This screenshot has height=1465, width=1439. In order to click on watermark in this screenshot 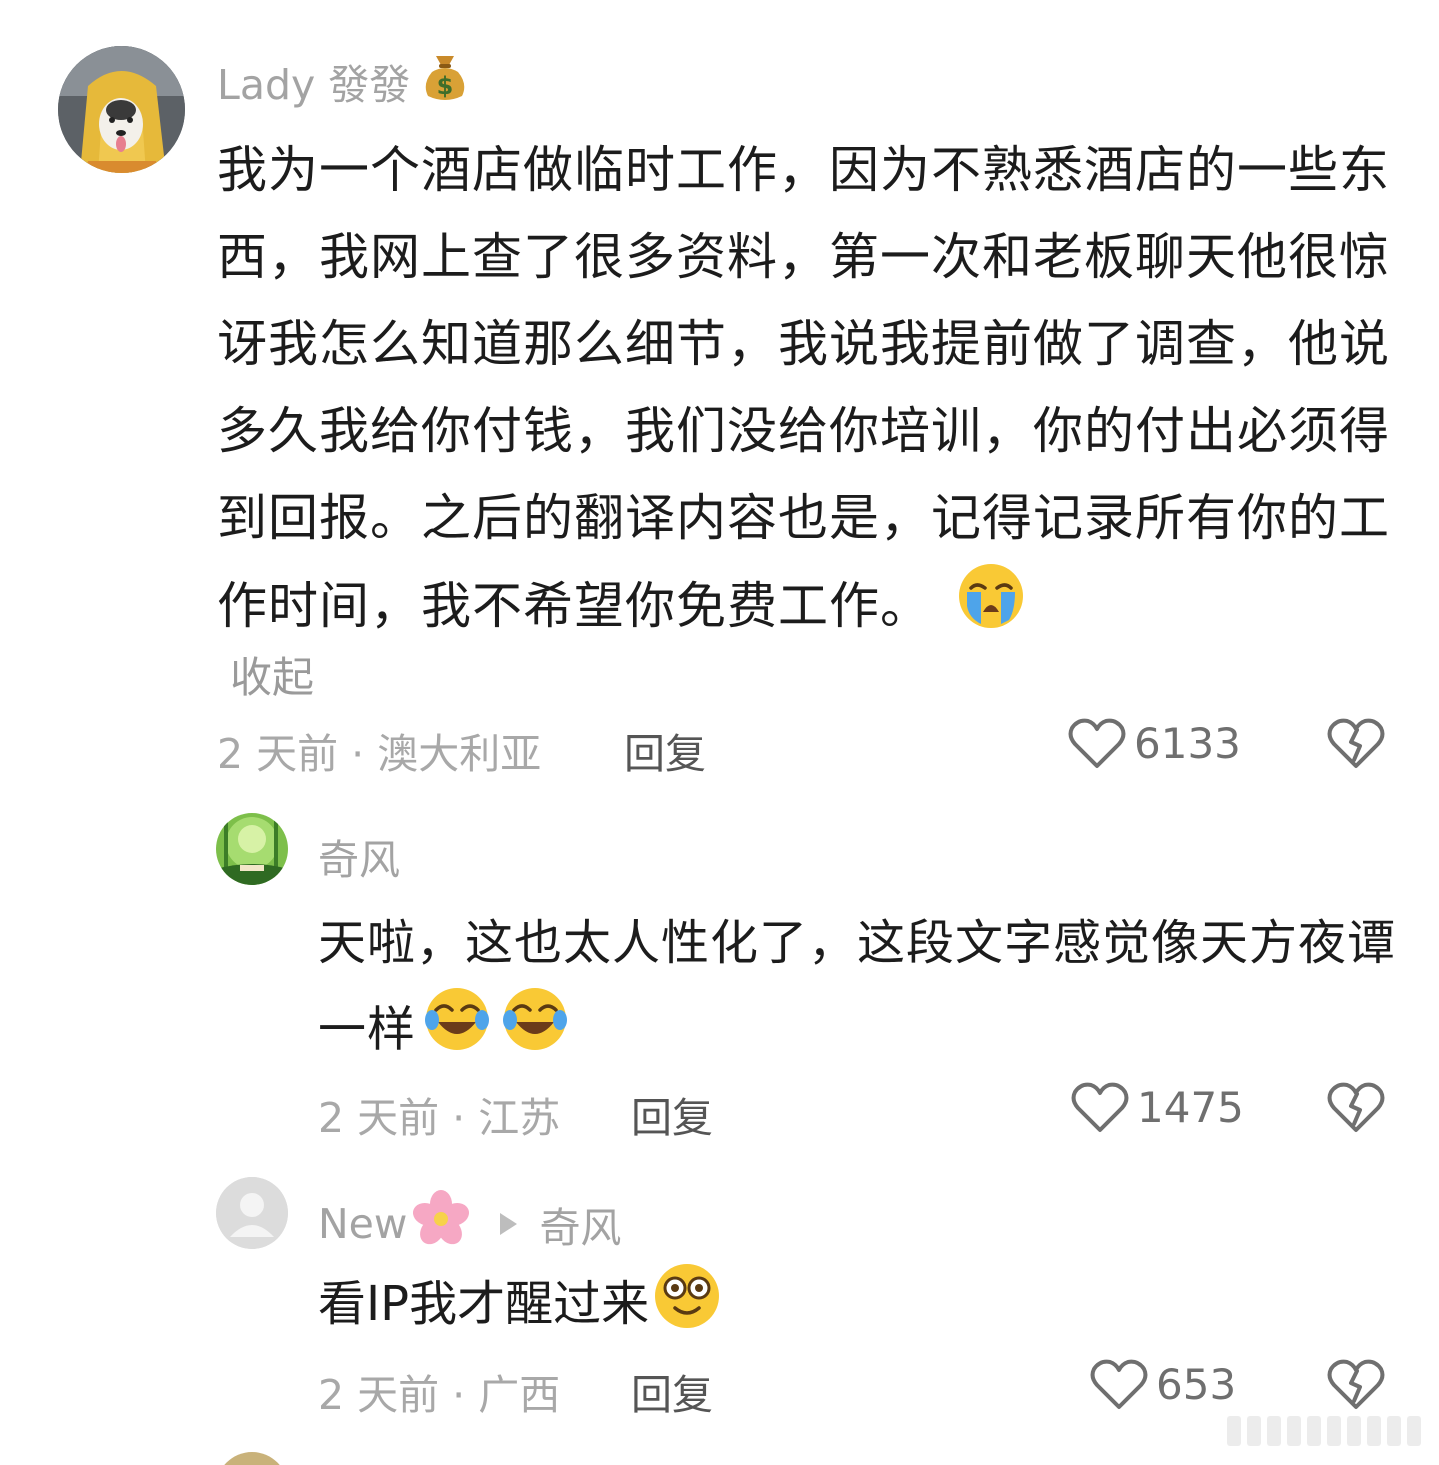, I will do `click(1301, 1431)`.